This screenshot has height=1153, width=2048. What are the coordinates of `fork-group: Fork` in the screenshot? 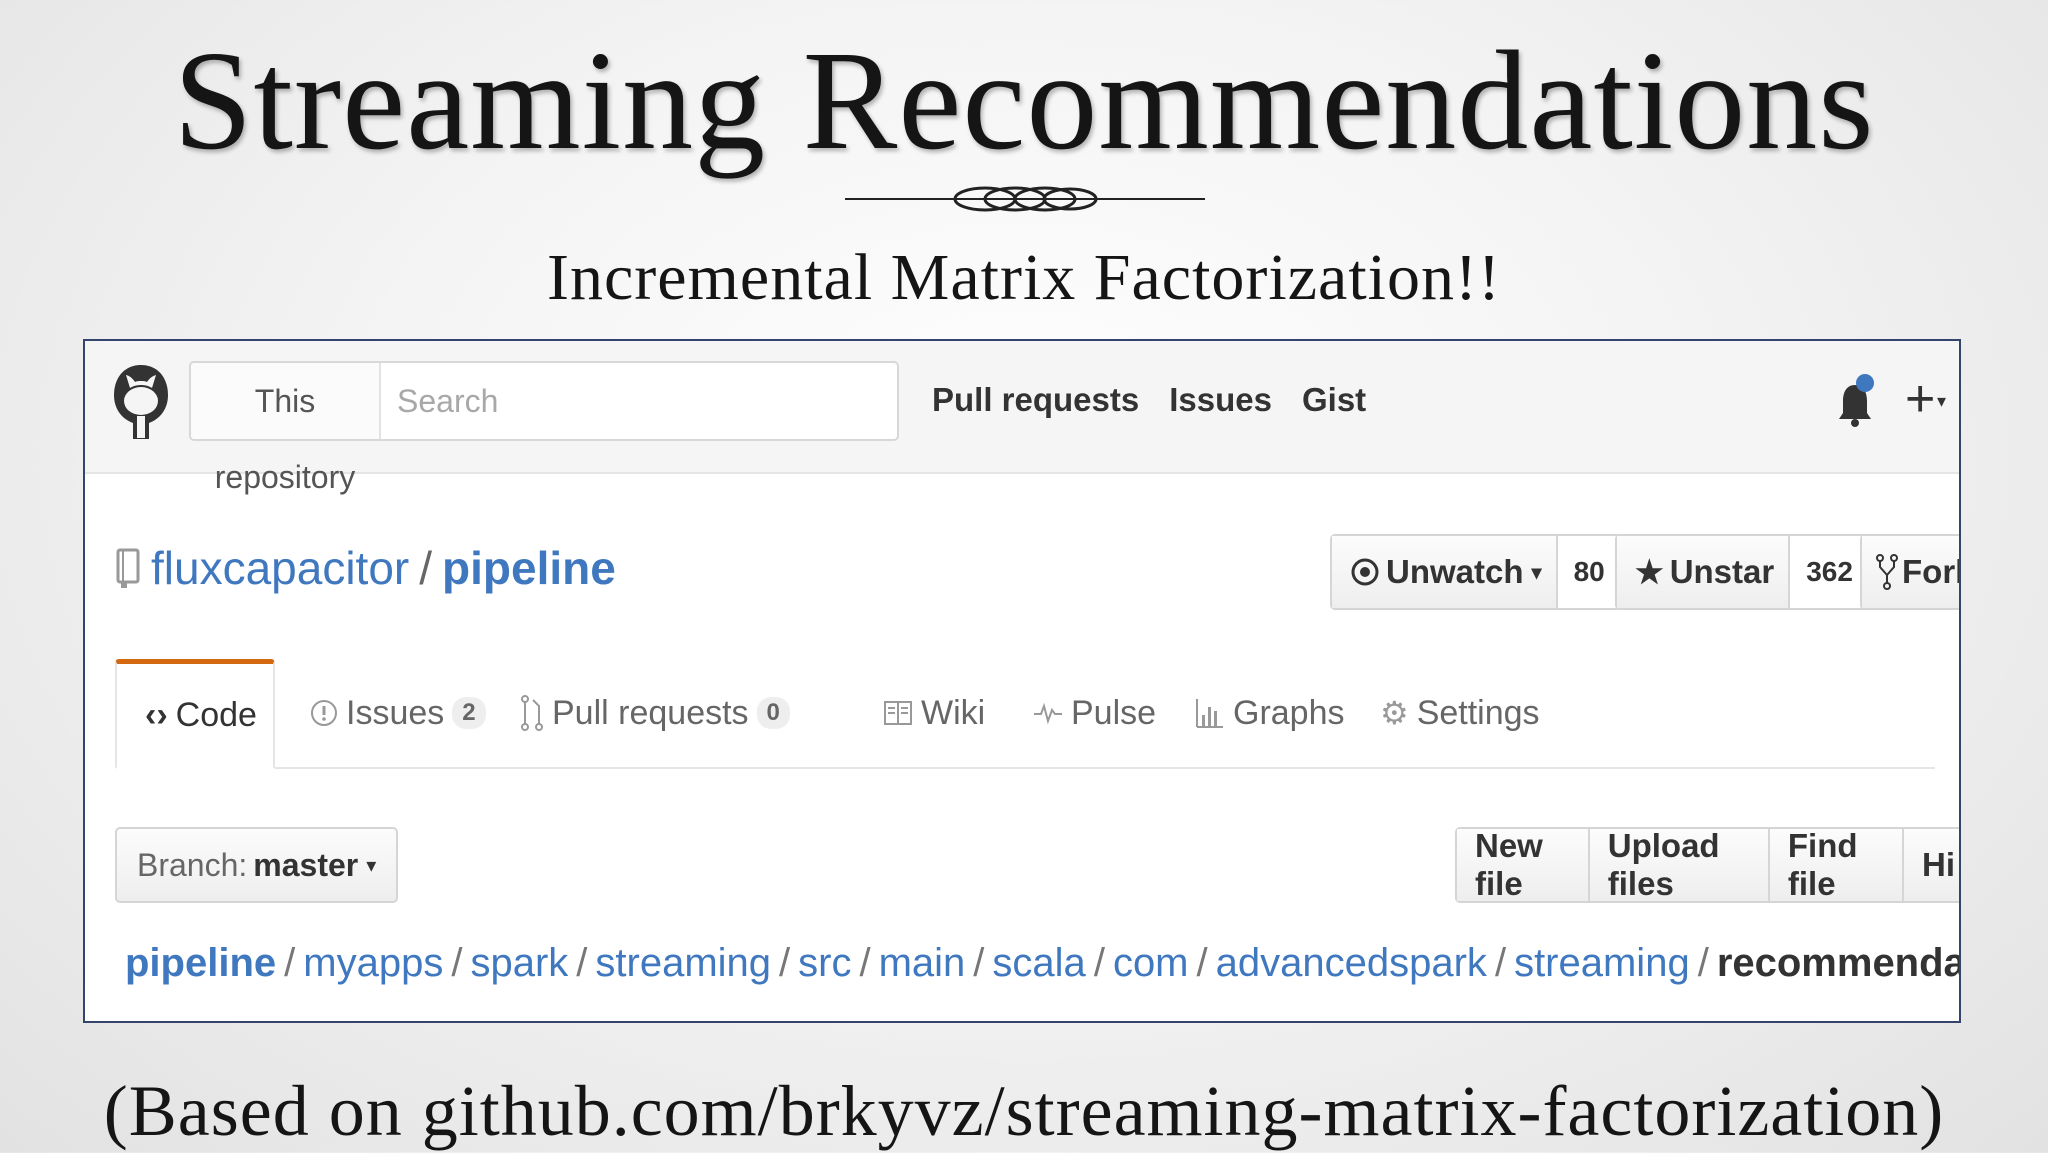 It's located at (1909, 572).